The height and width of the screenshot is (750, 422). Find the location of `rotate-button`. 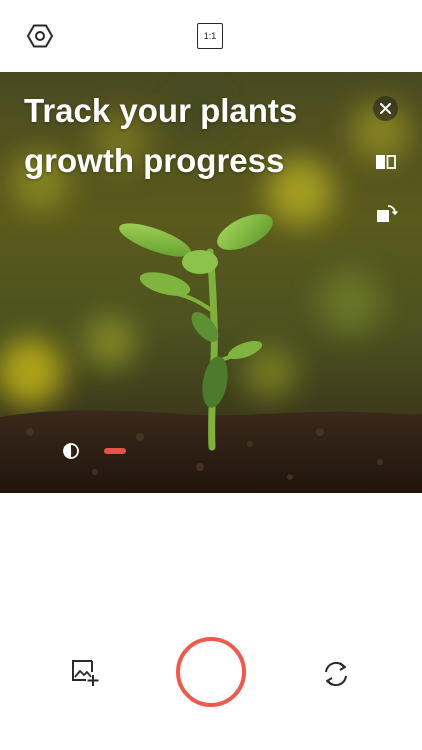

rotate-button is located at coordinates (386, 214).